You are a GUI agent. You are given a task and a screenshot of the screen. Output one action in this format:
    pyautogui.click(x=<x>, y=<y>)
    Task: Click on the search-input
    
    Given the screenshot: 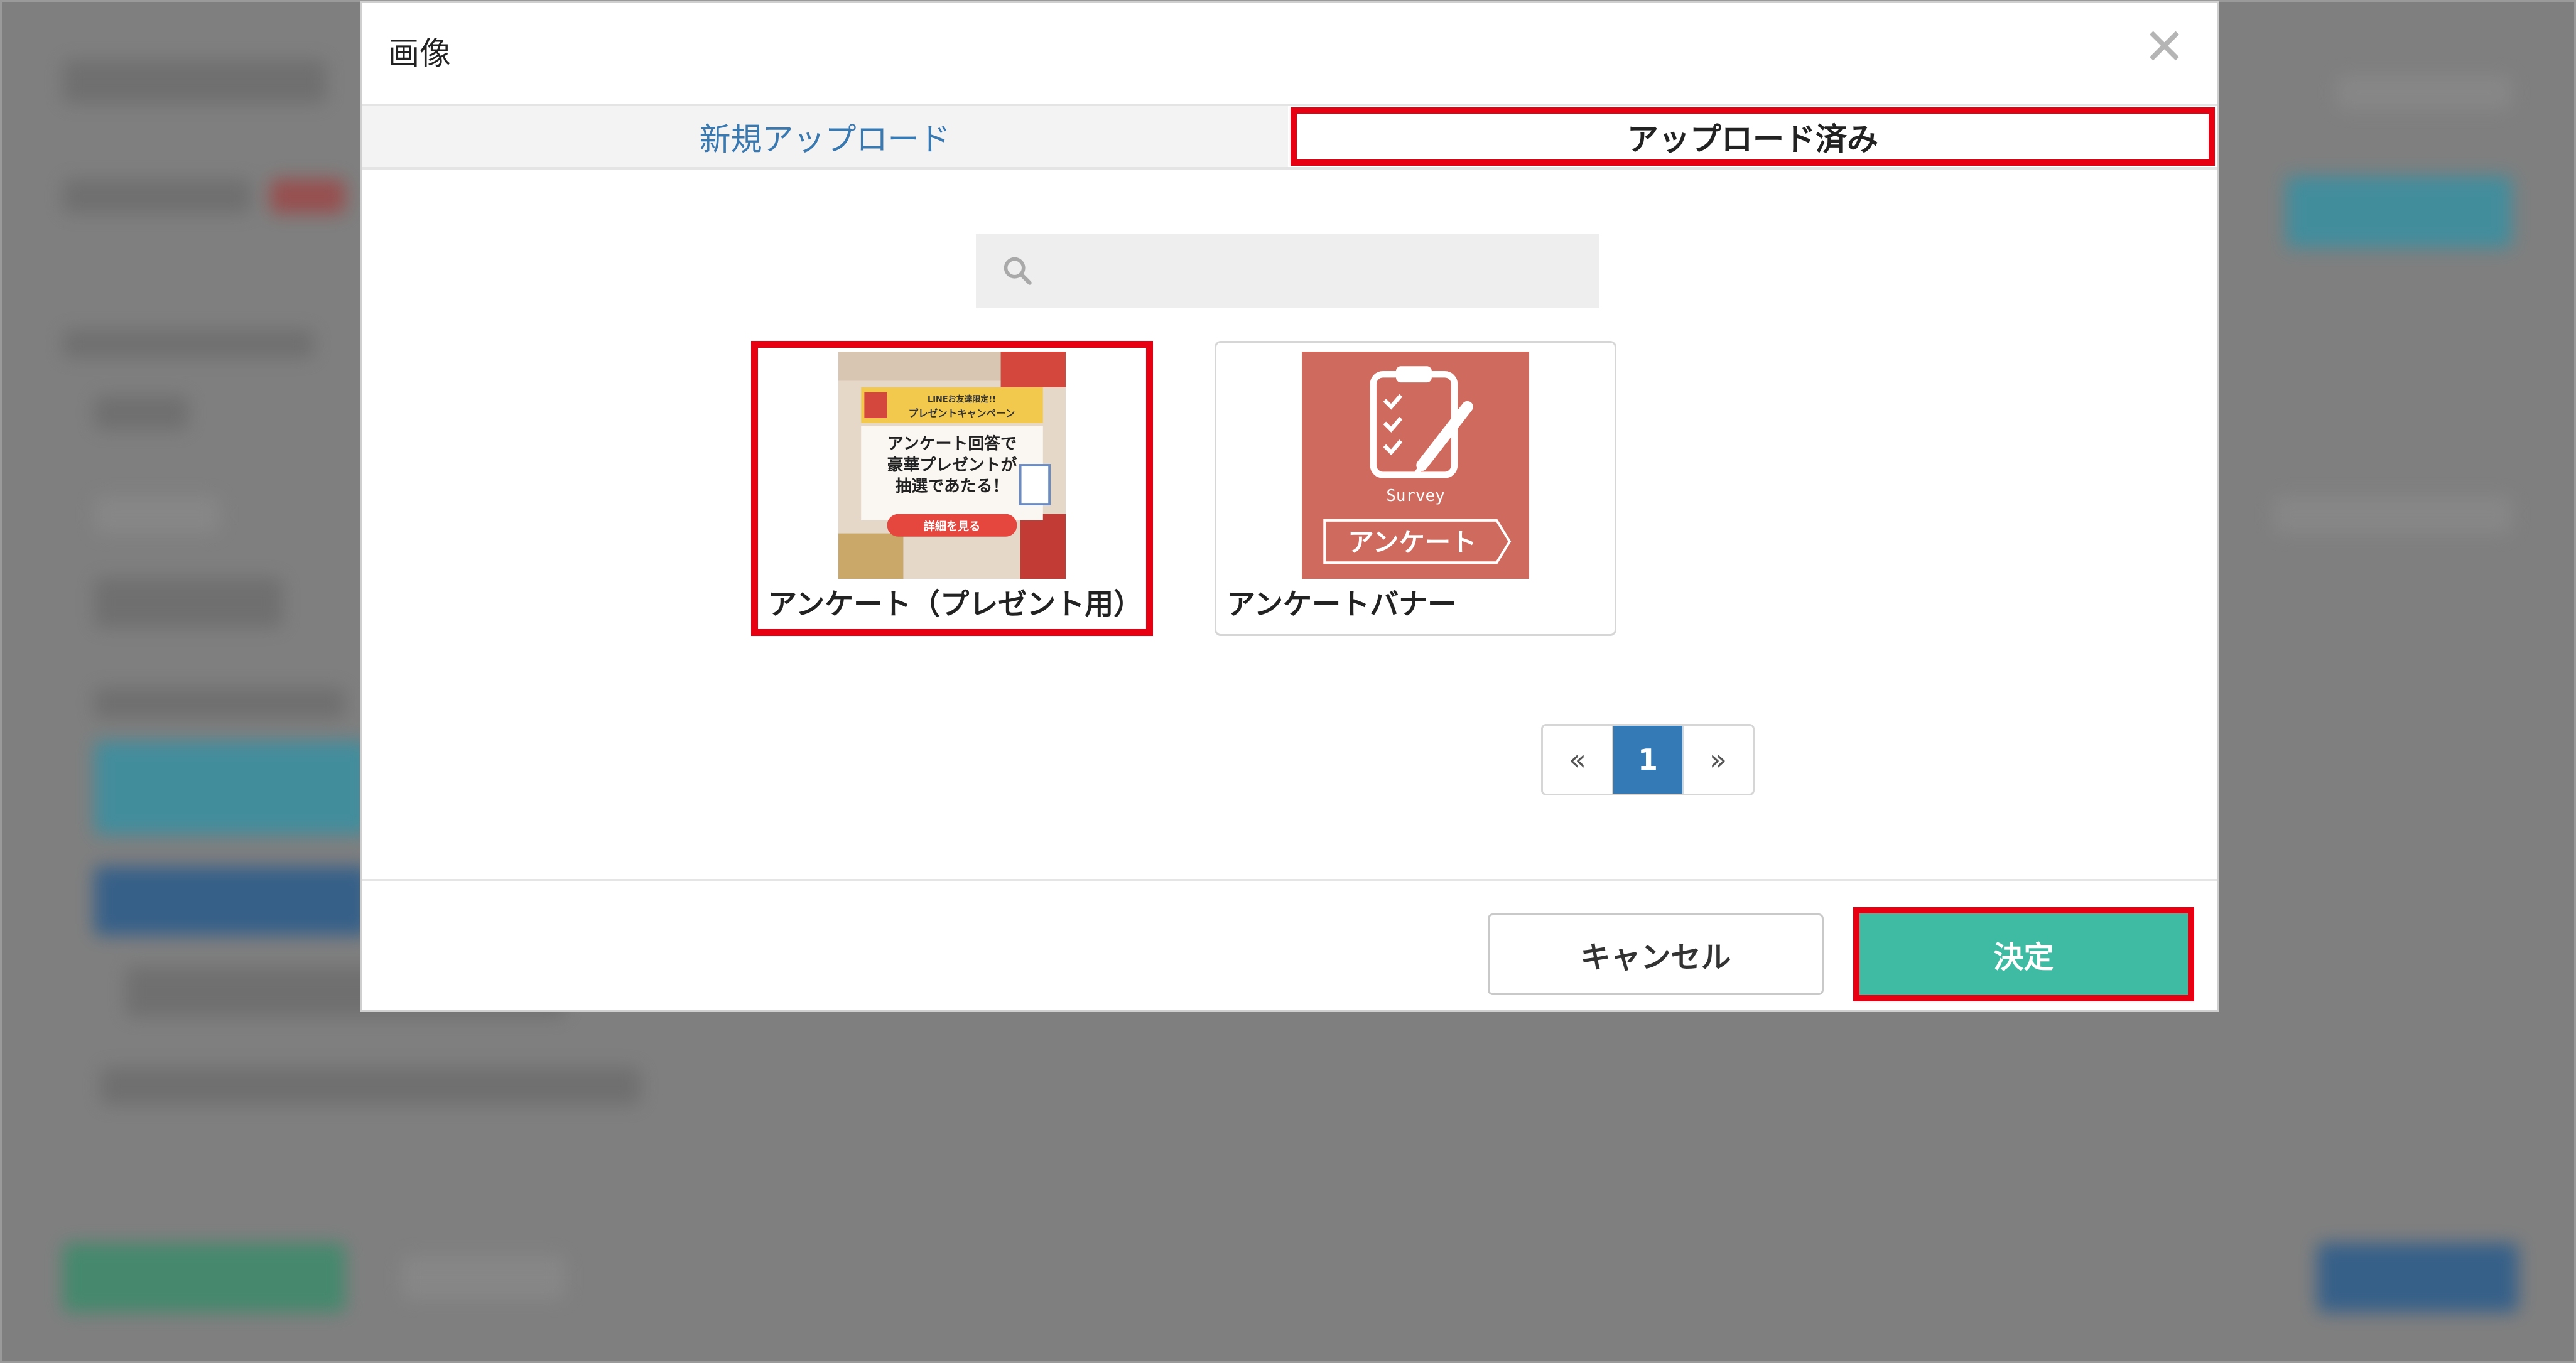 What is the action you would take?
    pyautogui.click(x=1316, y=272)
    